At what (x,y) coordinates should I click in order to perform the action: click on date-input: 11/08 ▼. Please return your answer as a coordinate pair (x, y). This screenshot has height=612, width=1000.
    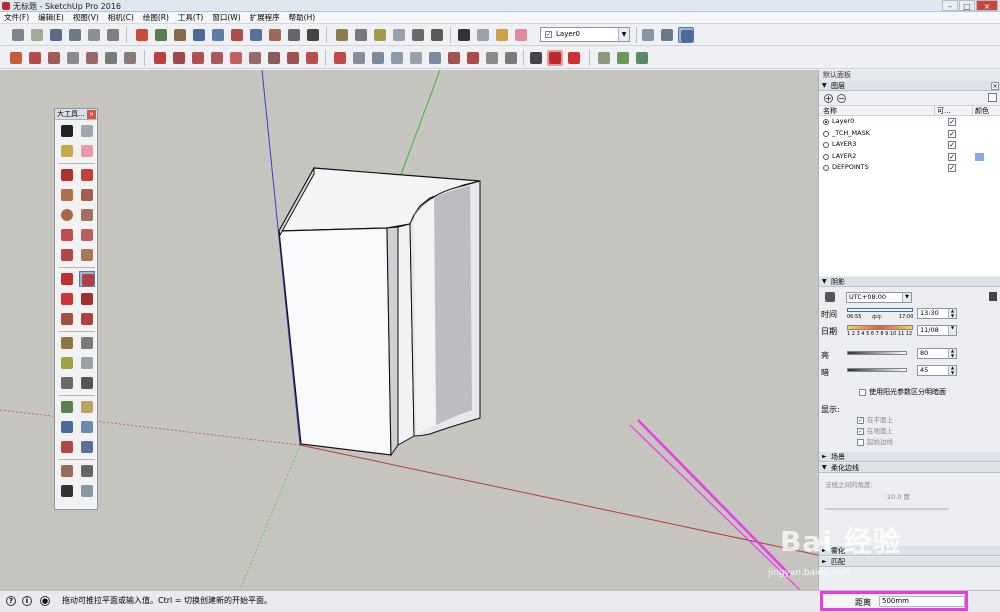
    Looking at the image, I should click on (937, 330).